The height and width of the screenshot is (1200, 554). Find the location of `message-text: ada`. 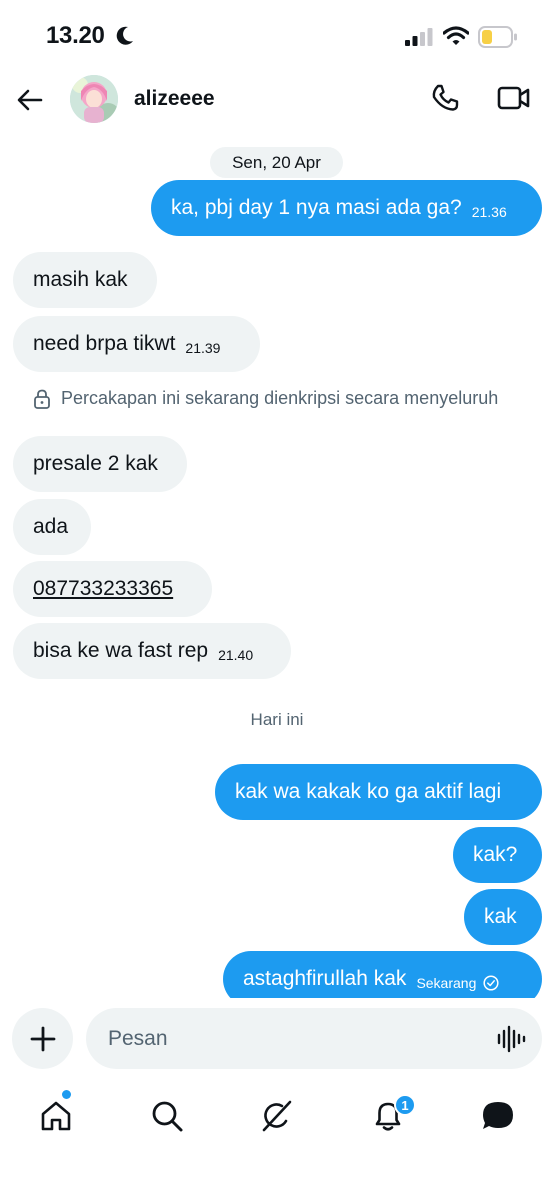

message-text: ada is located at coordinates (51, 526).